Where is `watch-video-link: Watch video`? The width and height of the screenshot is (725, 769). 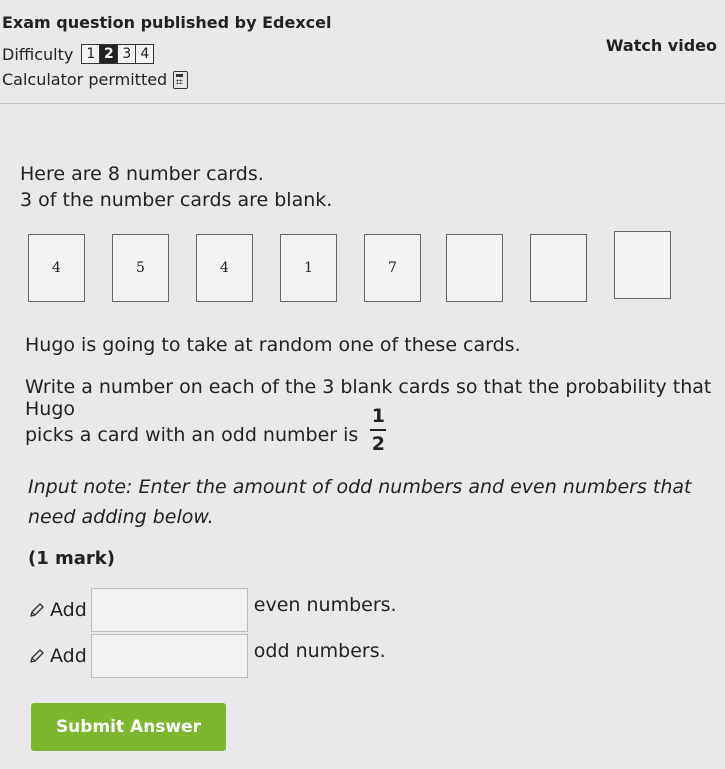 watch-video-link: Watch video is located at coordinates (661, 45).